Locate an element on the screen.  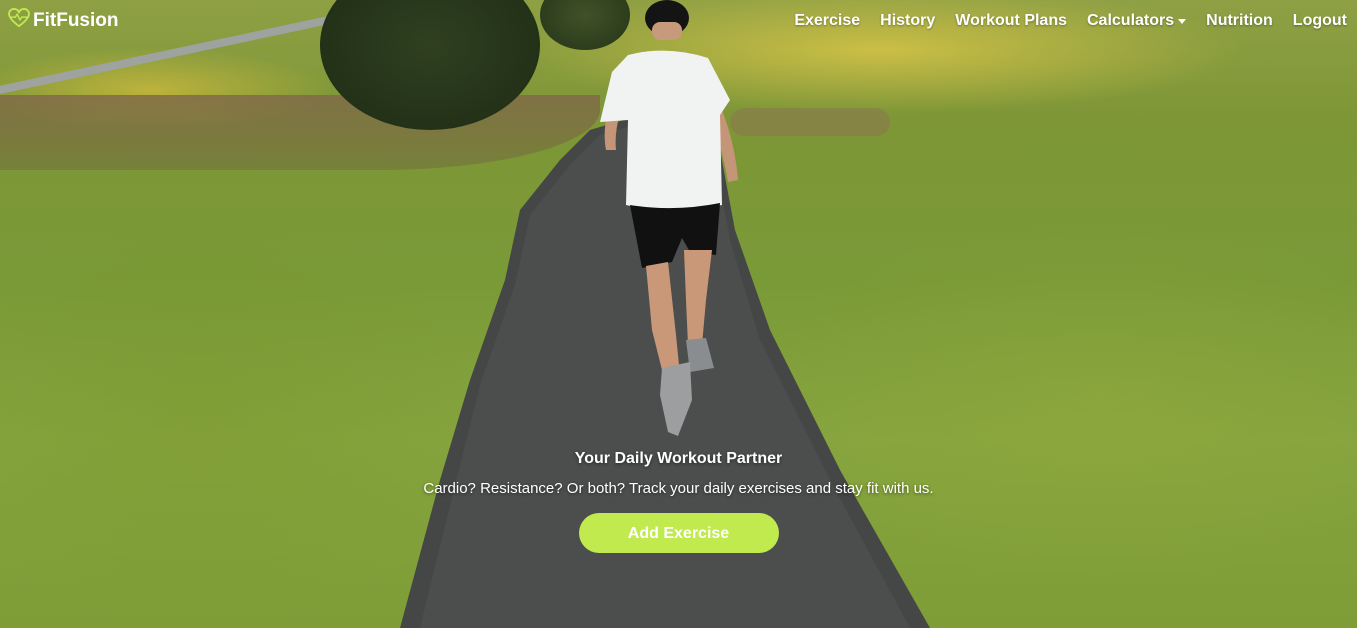
nav-link-history: History is located at coordinates (907, 21).